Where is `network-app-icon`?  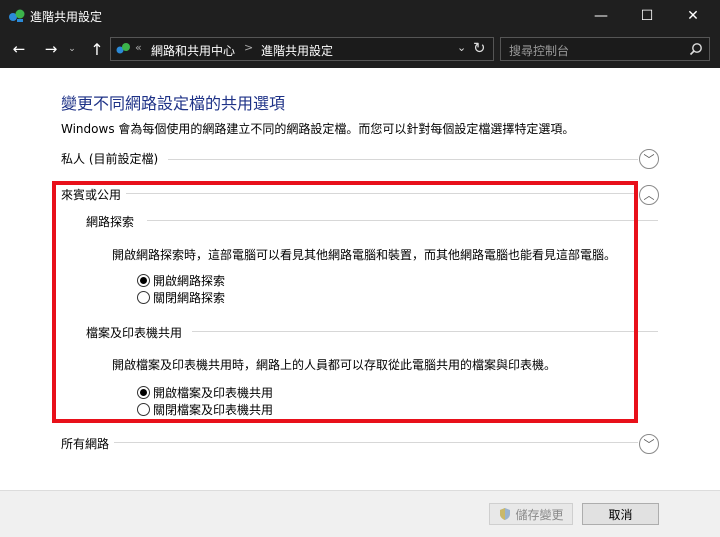
network-app-icon is located at coordinates (17, 15).